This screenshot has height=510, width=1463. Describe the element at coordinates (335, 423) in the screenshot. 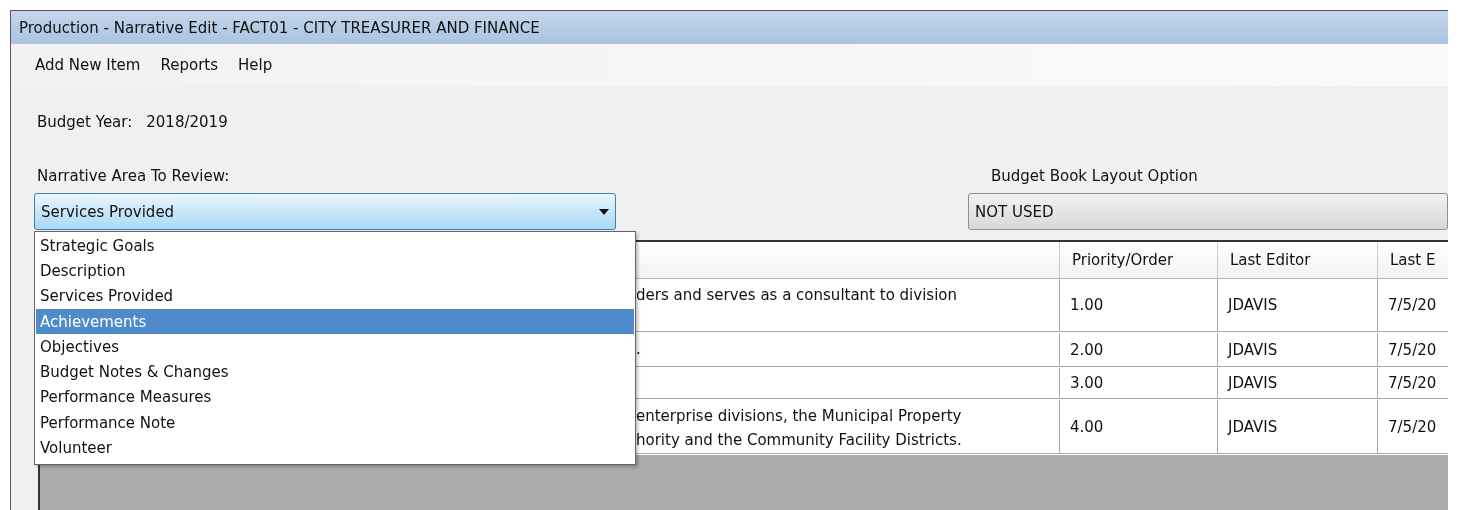

I see `dropdown-option: Performance Note` at that location.